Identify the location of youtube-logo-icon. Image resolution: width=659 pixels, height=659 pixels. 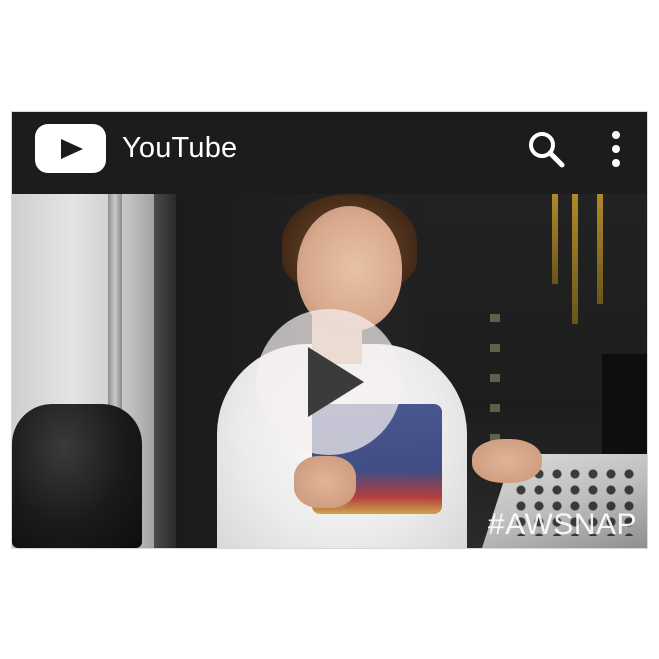
(70, 148).